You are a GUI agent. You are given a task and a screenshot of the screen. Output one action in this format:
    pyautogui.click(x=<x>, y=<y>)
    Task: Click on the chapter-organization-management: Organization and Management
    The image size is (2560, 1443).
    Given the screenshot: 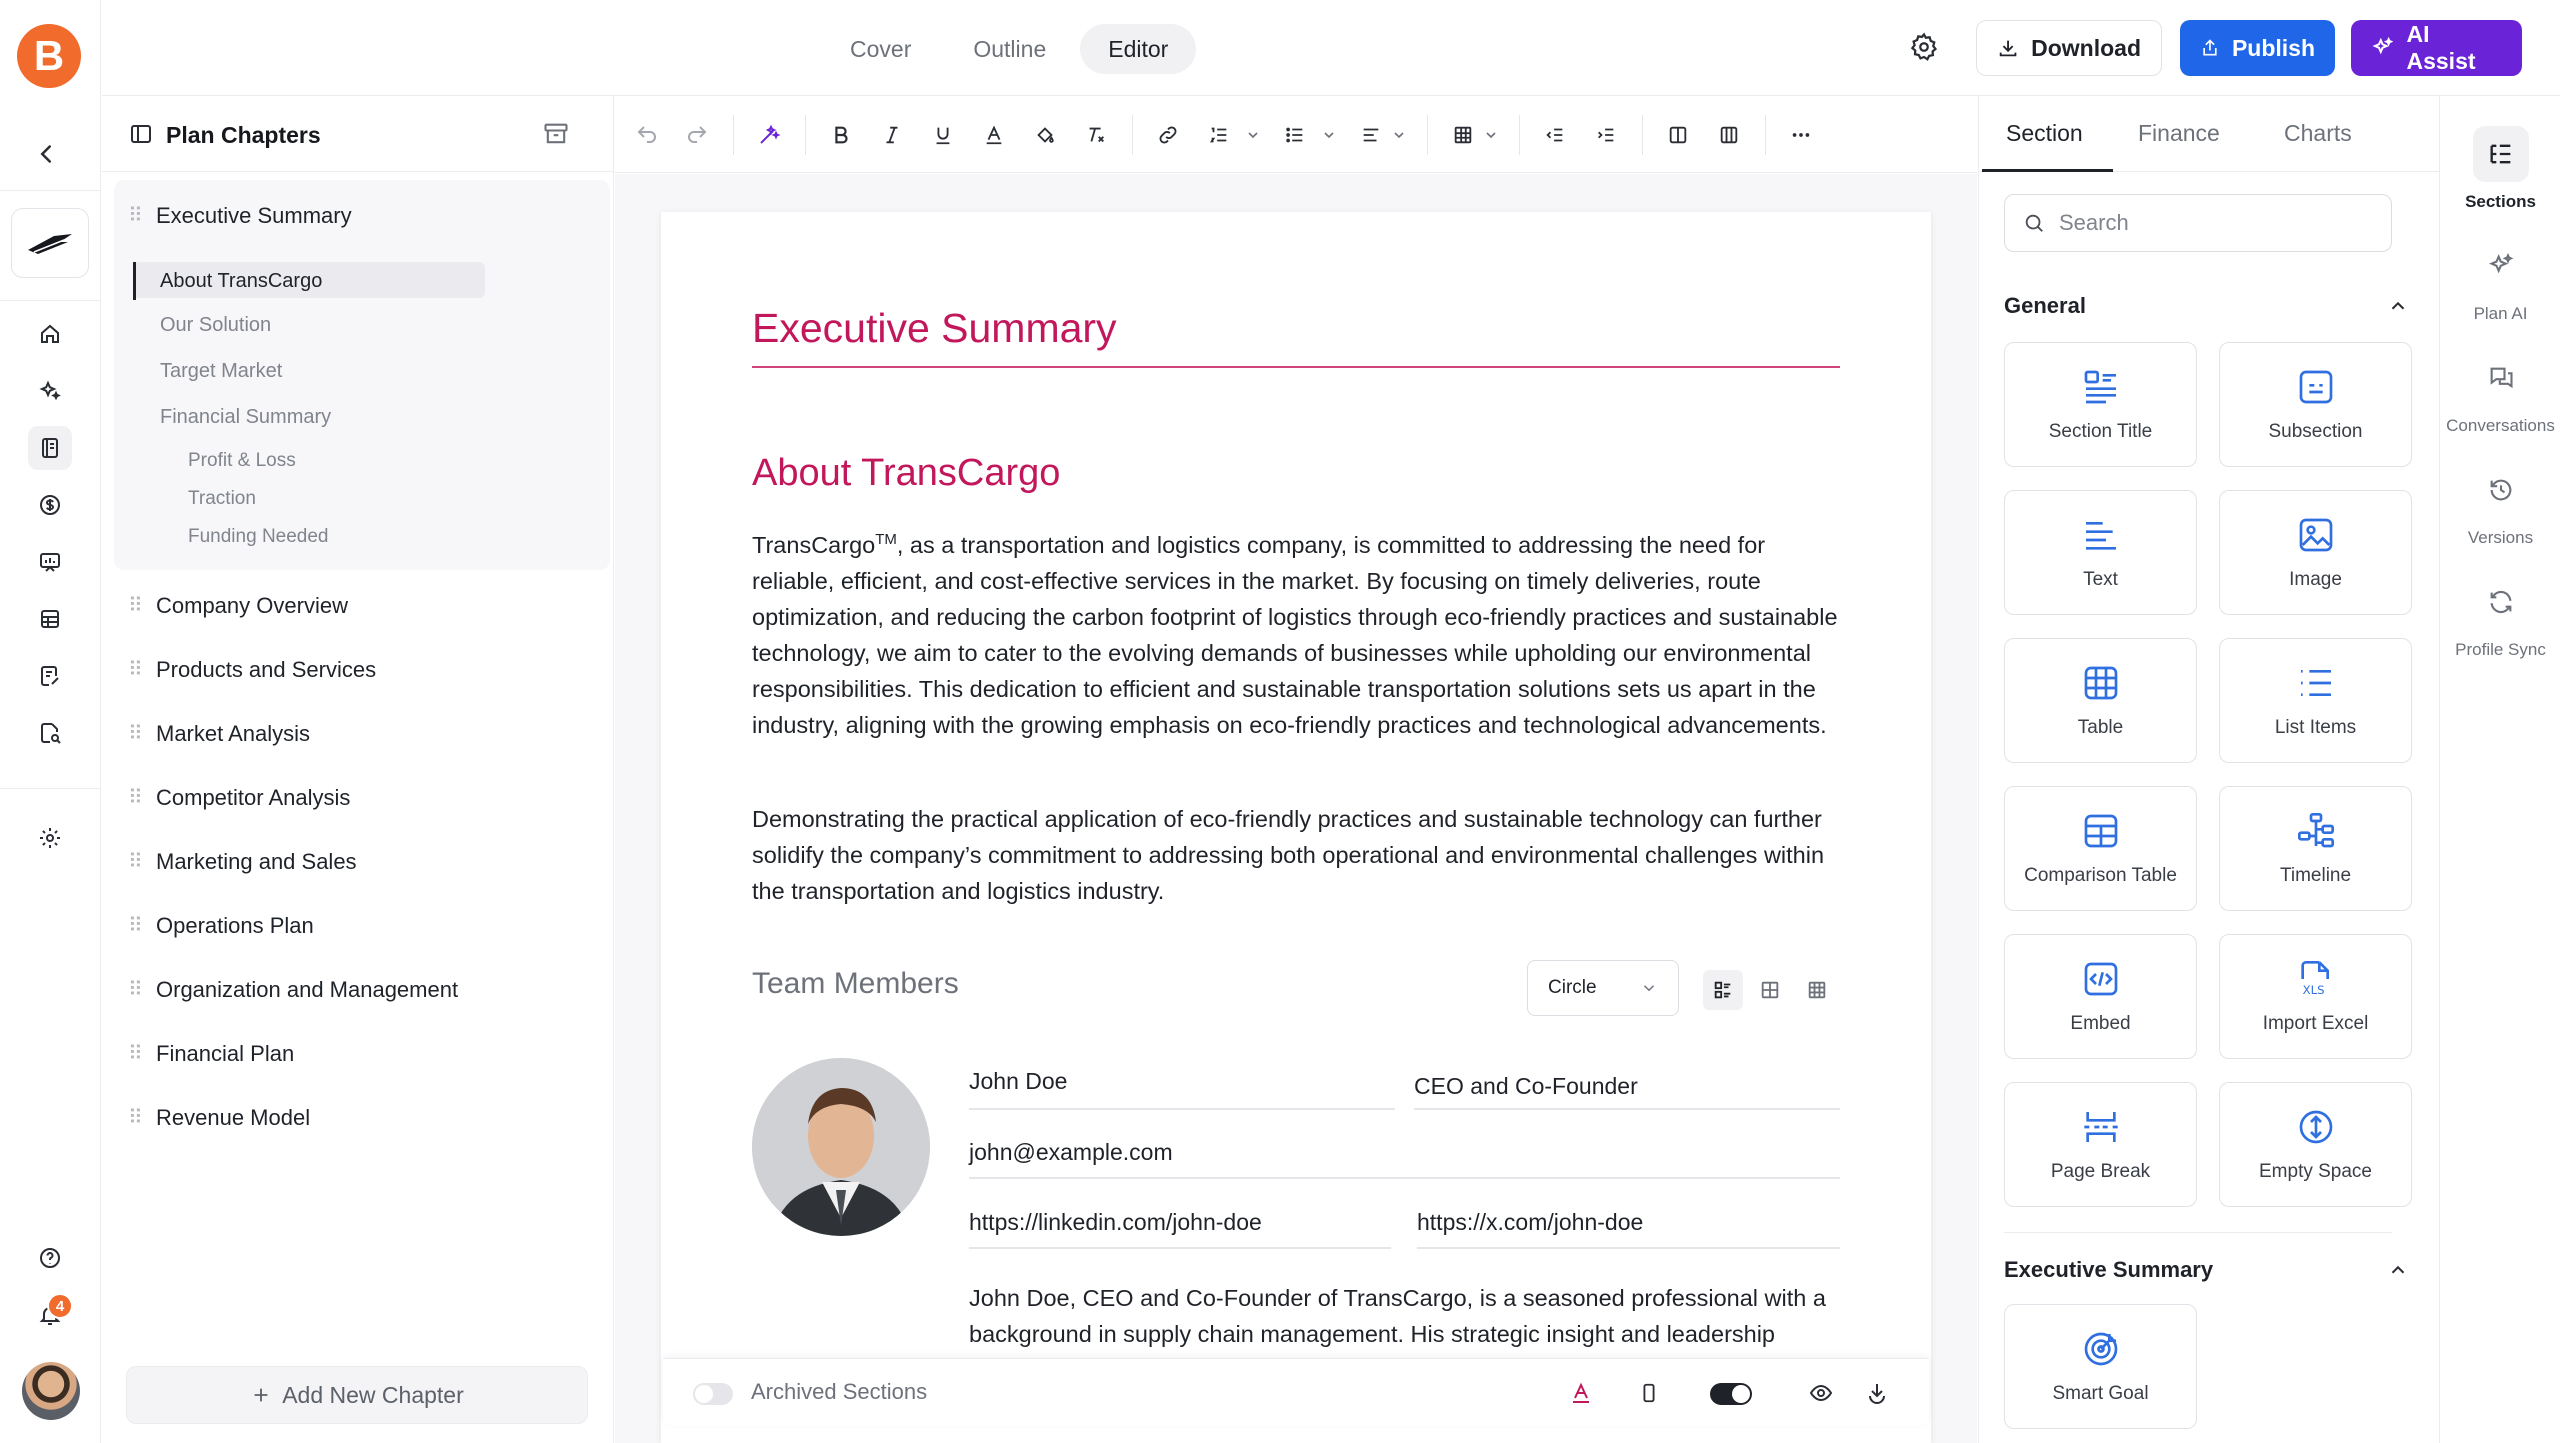 What is the action you would take?
    pyautogui.click(x=307, y=990)
    